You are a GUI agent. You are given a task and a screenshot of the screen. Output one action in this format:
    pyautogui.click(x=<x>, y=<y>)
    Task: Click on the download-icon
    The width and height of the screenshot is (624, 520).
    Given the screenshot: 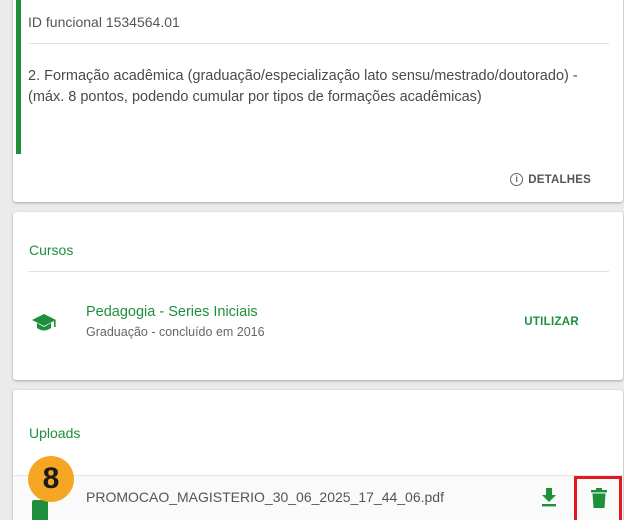 What is the action you would take?
    pyautogui.click(x=549, y=497)
    